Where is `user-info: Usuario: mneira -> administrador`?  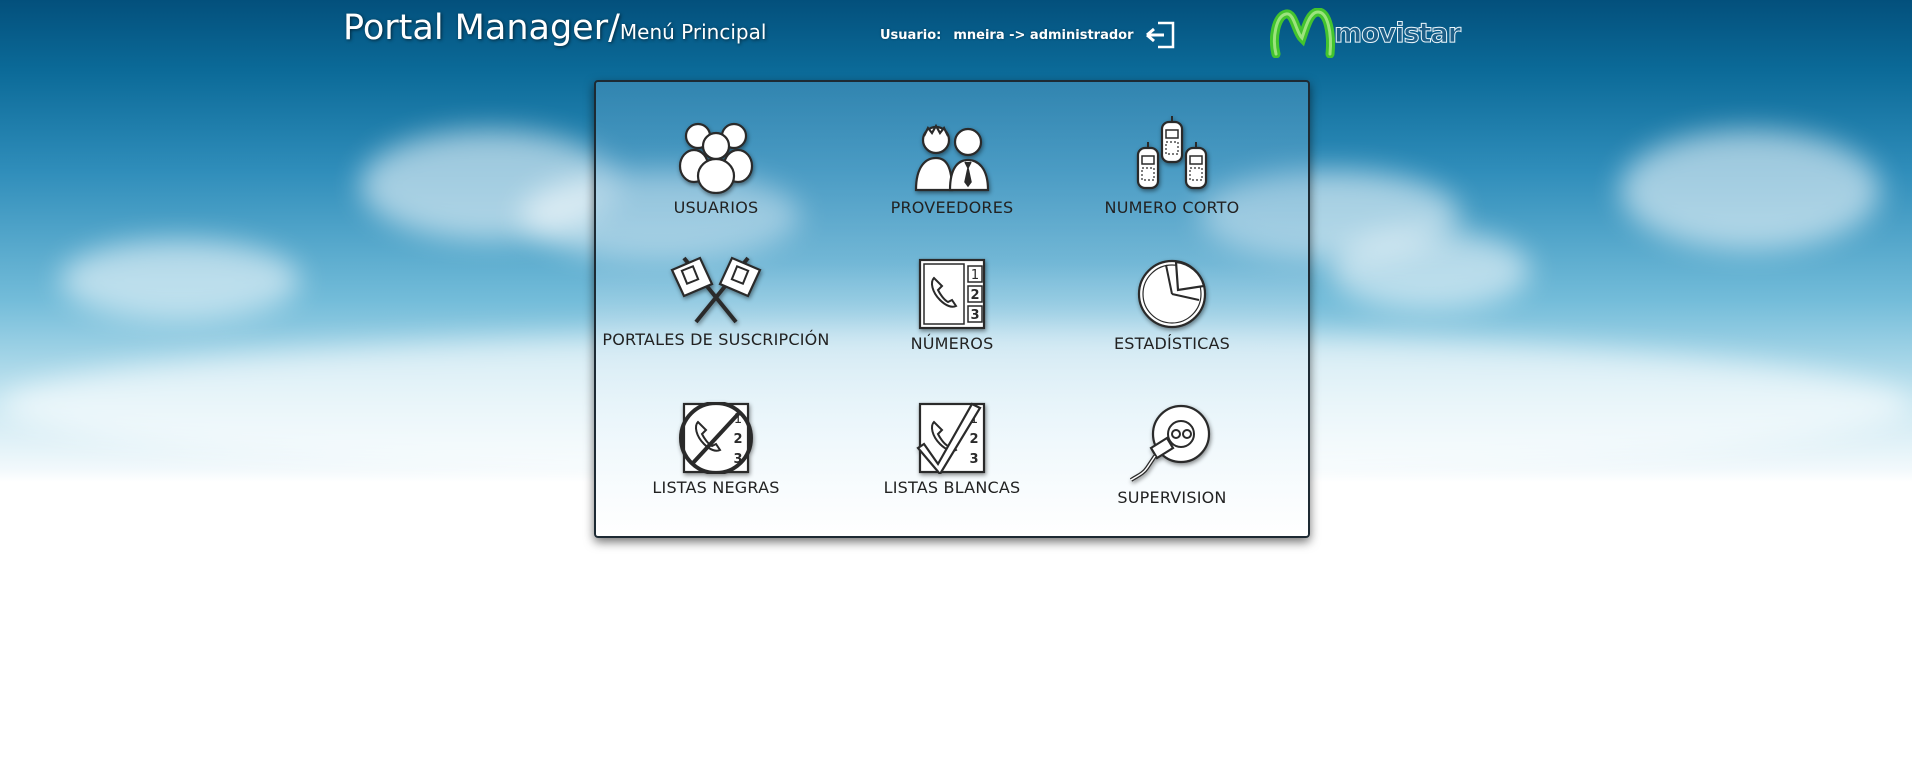 user-info: Usuario: mneira -> administrador is located at coordinates (1029, 35).